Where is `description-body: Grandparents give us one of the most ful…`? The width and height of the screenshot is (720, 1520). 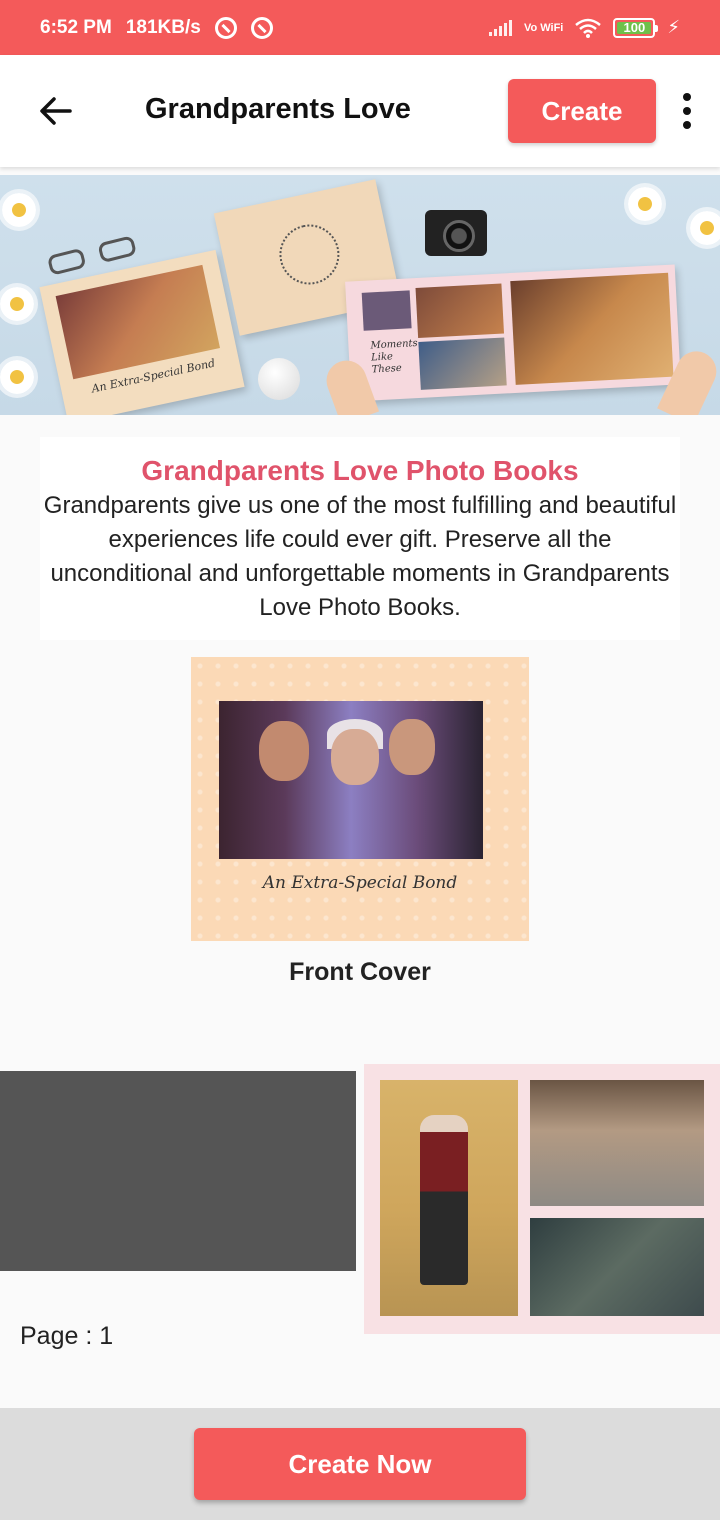 description-body: Grandparents give us one of the most ful… is located at coordinates (360, 556).